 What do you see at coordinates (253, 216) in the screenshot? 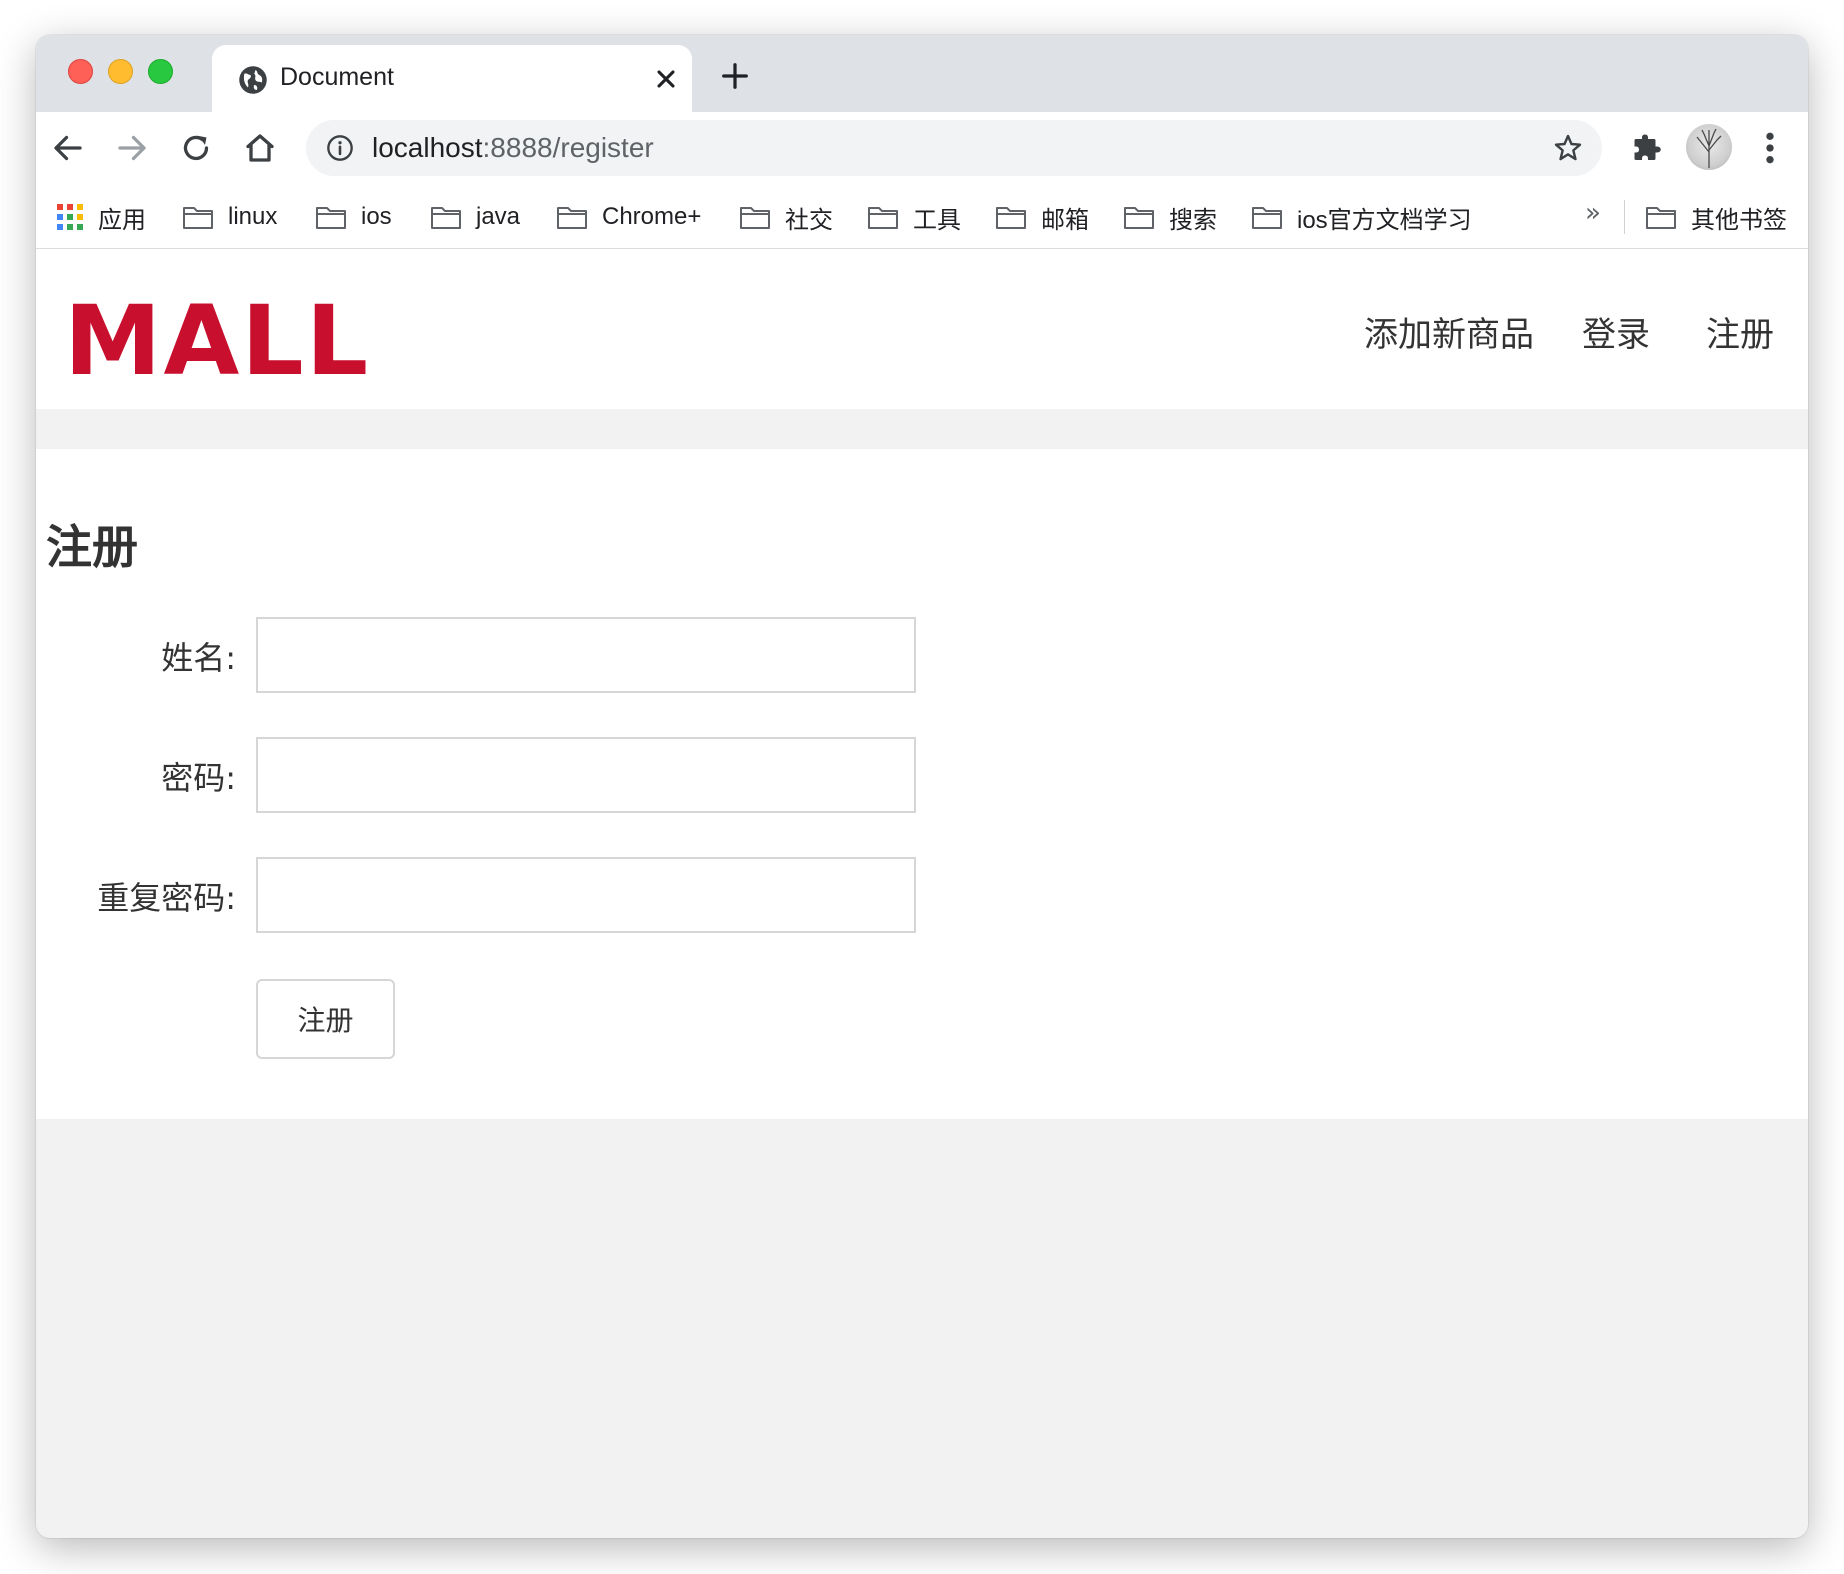
I see `bookmark-label: linux` at bounding box center [253, 216].